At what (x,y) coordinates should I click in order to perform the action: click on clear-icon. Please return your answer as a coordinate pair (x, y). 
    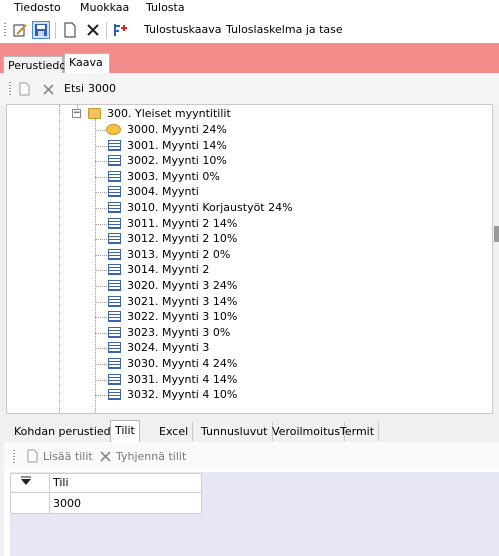
    Looking at the image, I should click on (105, 456).